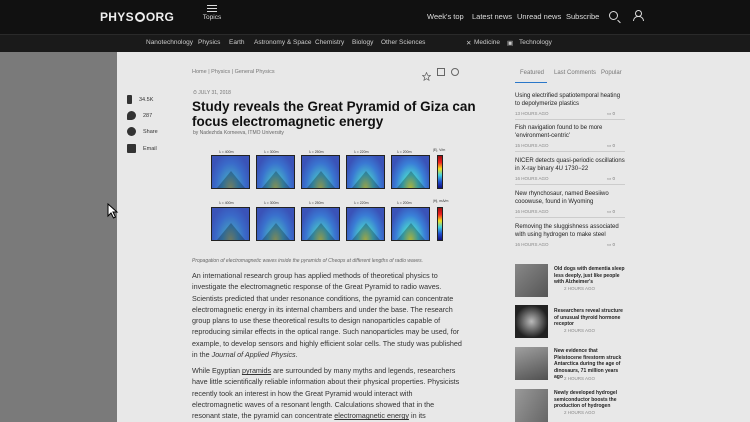  I want to click on sidebar-item-time: 13 HOURS AGO, so click(532, 113).